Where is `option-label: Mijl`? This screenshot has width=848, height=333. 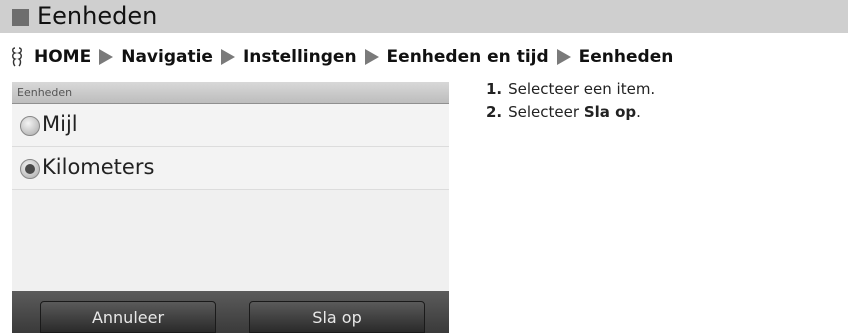 option-label: Mijl is located at coordinates (60, 124).